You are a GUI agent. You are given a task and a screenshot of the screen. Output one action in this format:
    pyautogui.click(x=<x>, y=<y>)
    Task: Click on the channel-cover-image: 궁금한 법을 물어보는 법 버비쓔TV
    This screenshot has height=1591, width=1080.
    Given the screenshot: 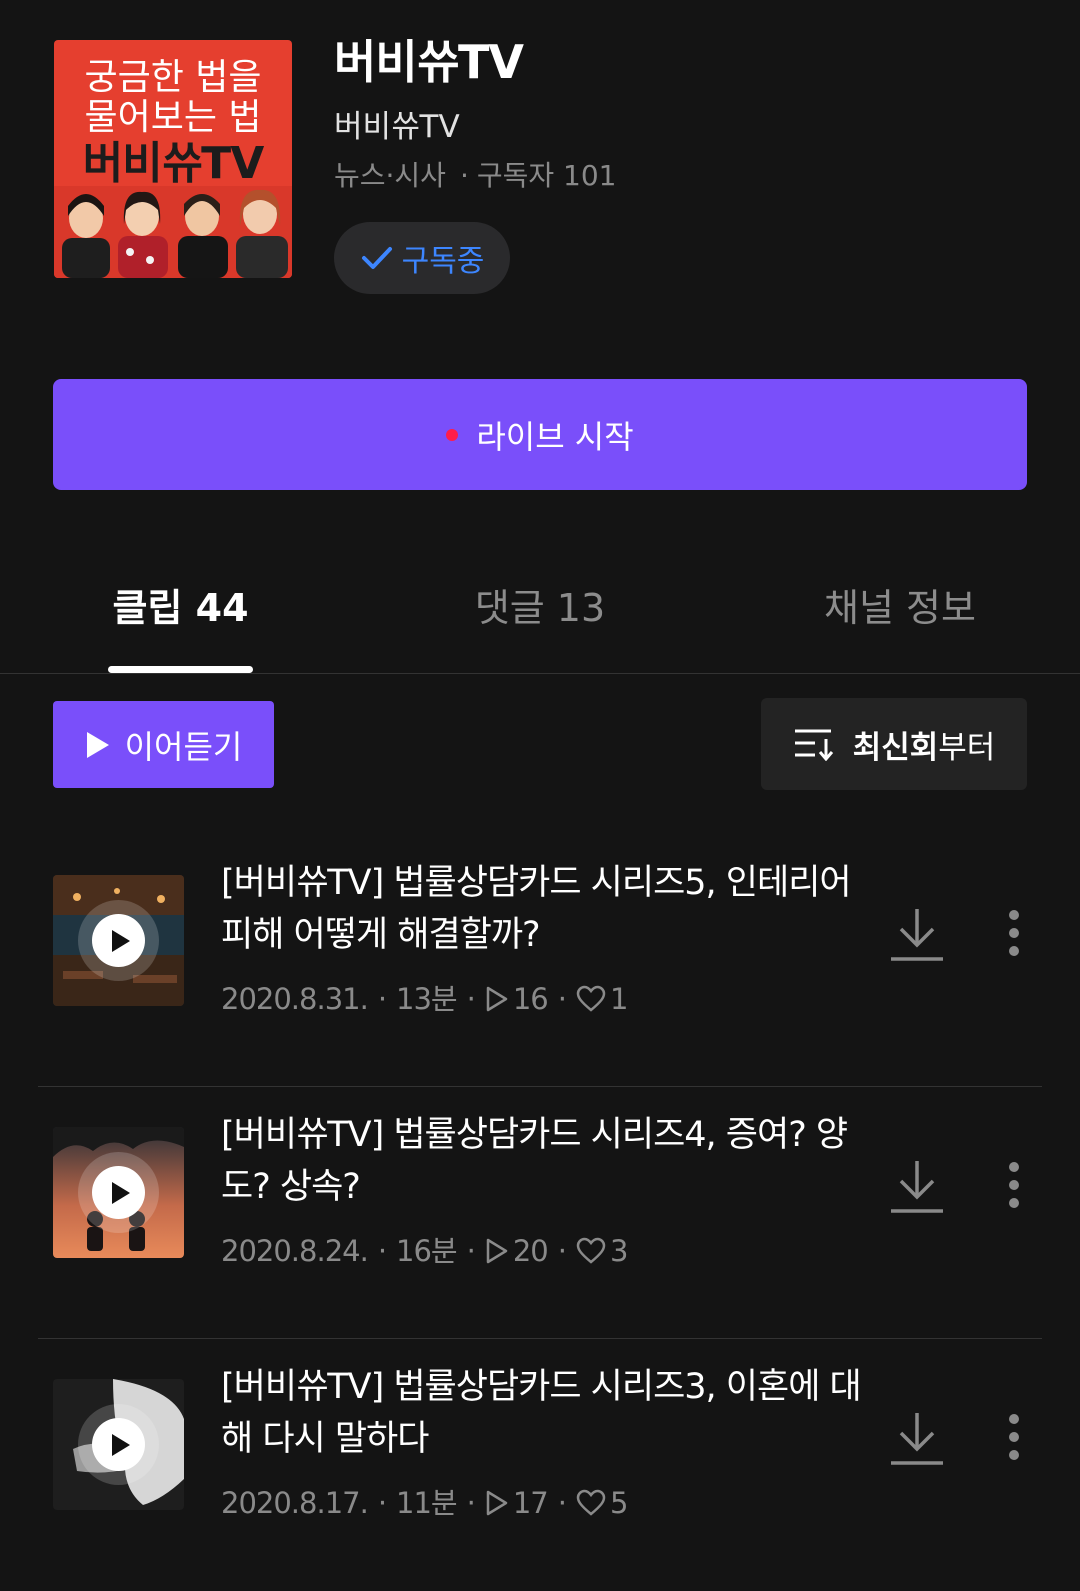 What is the action you would take?
    pyautogui.click(x=173, y=159)
    